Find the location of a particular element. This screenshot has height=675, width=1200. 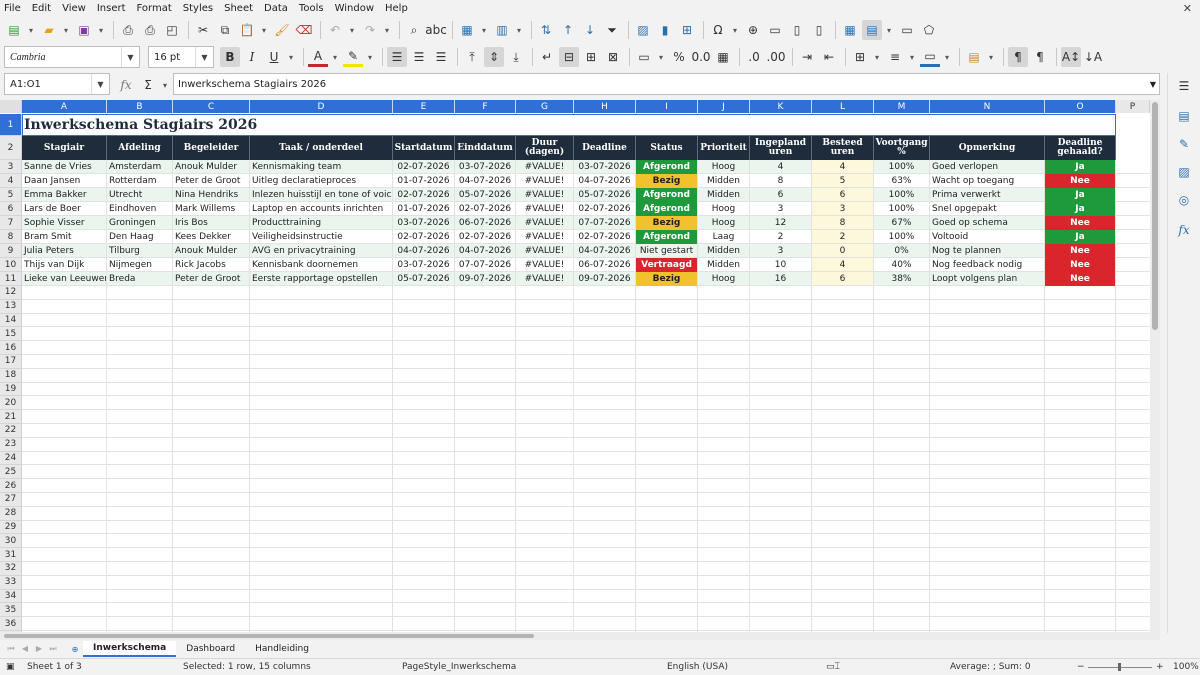

function-wizard-icon: fx is located at coordinates (126, 85).